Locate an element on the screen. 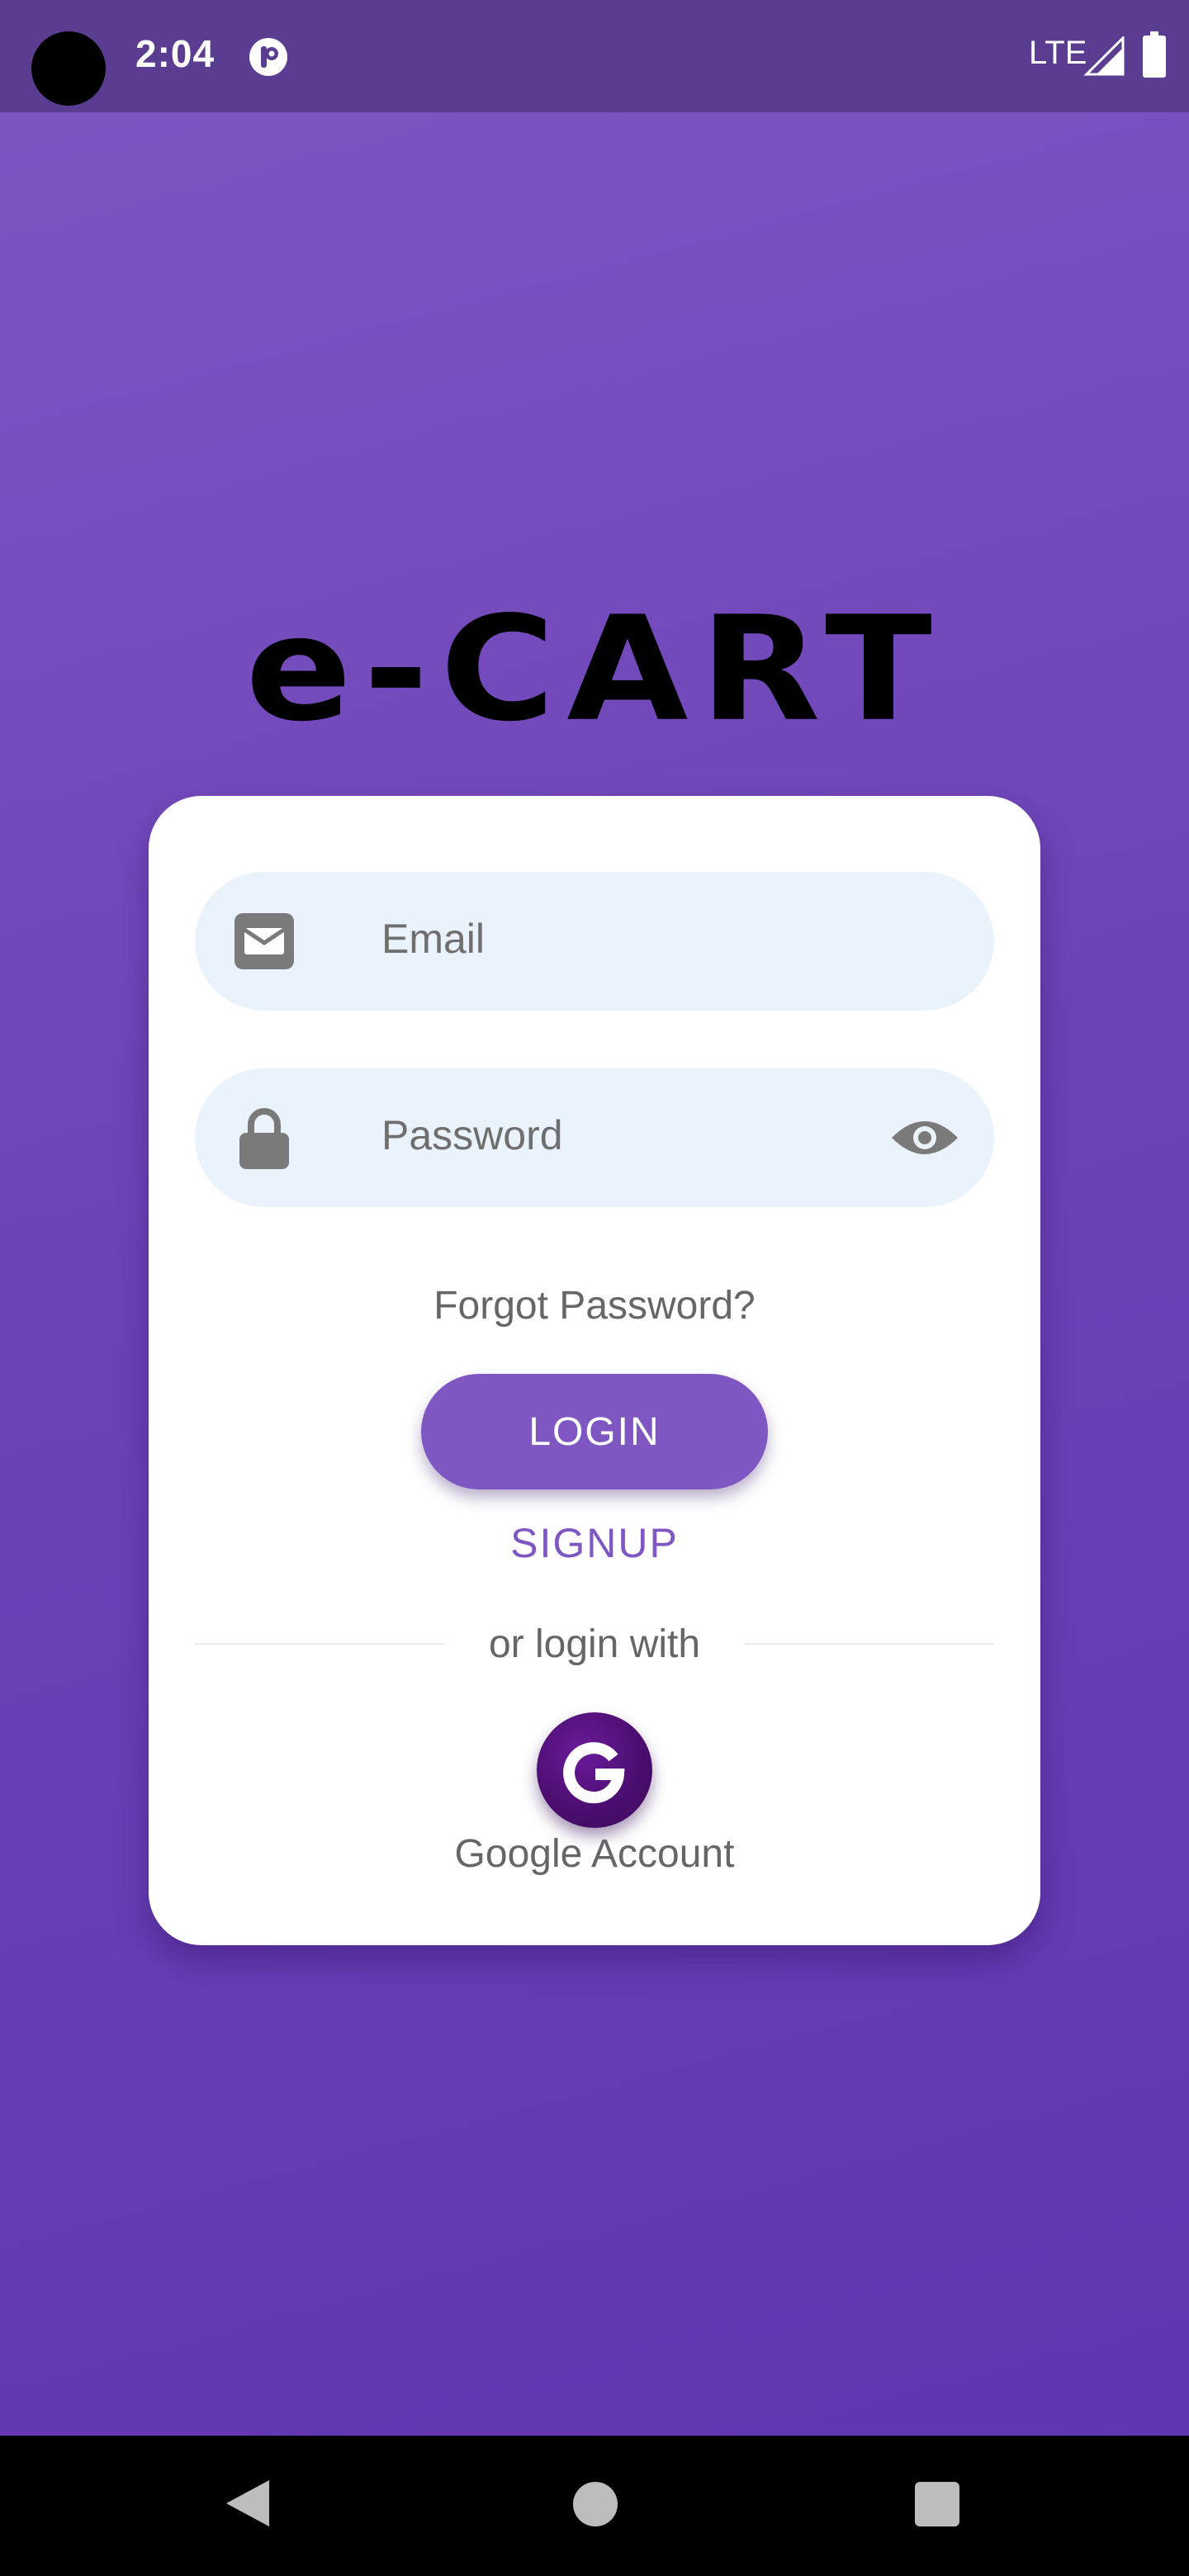  status-bar: 2:04 LTE is located at coordinates (594, 56).